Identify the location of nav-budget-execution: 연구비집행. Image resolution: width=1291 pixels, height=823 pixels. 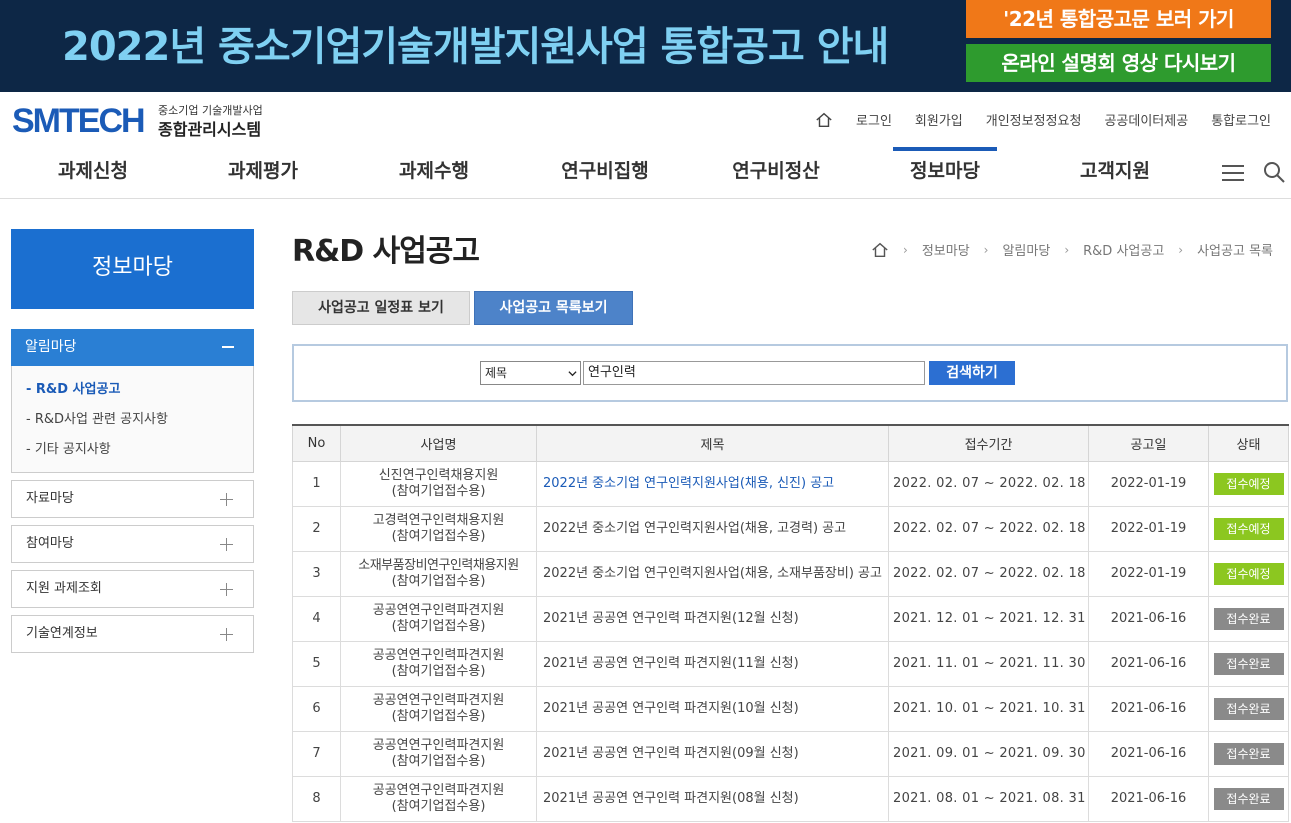
(605, 172).